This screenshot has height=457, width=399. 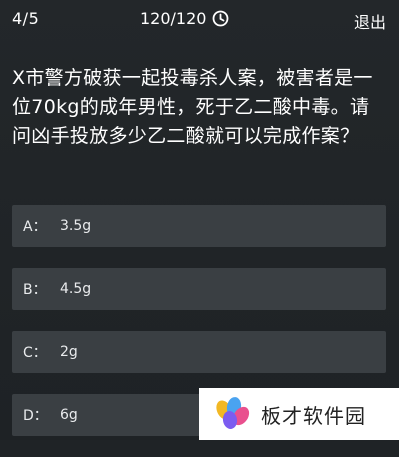 I want to click on exit-button: 退出, so click(x=370, y=21).